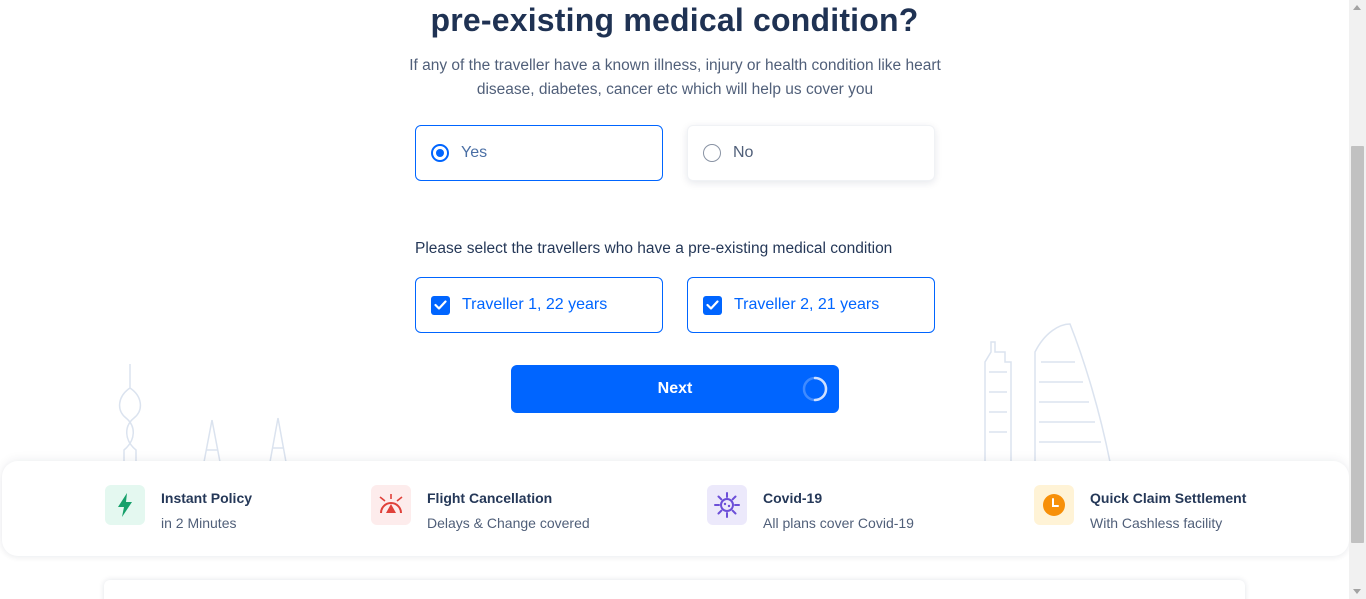  Describe the element at coordinates (838, 523) in the screenshot. I see `benefit-subtitle: All plans cover Covid-19` at that location.